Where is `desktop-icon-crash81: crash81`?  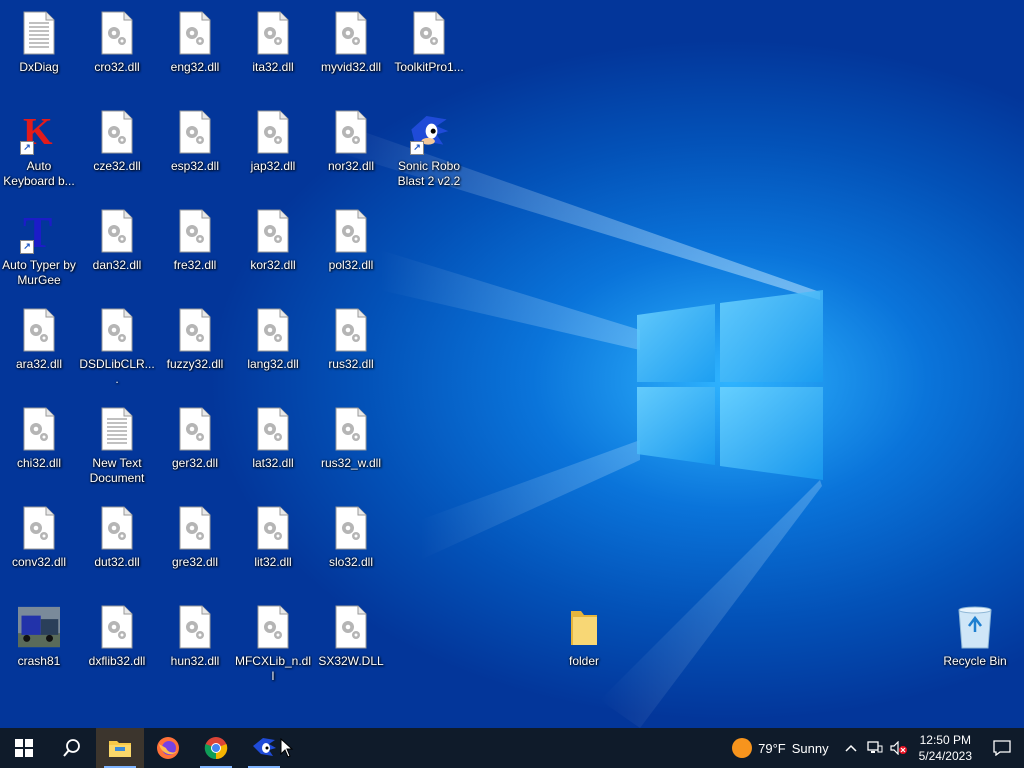
desktop-icon-crash81: crash81 is located at coordinates (39, 644).